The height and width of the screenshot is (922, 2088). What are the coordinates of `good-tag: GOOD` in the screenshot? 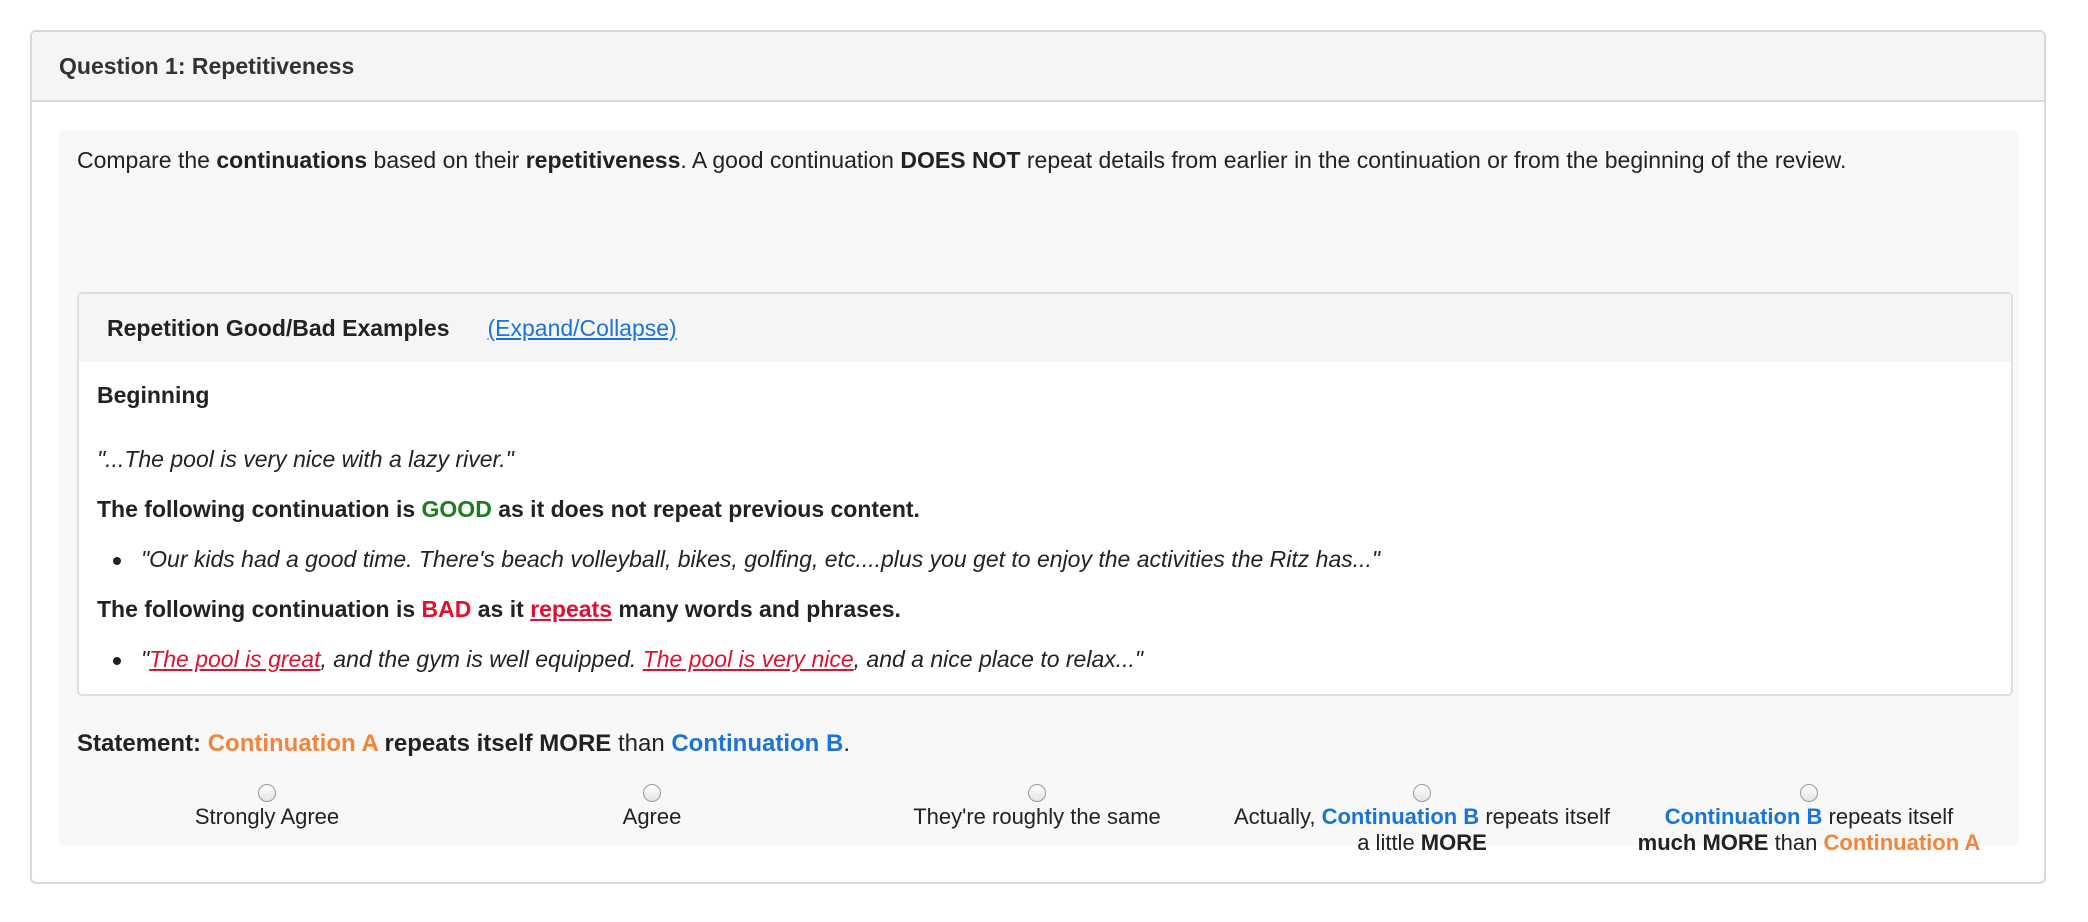 It's located at (456, 509).